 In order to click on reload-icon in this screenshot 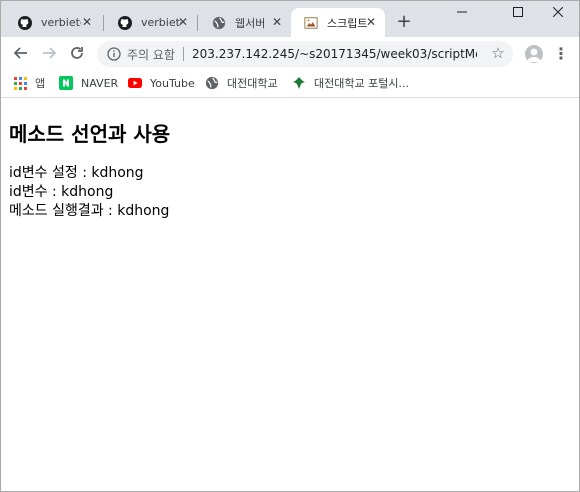, I will do `click(77, 53)`.